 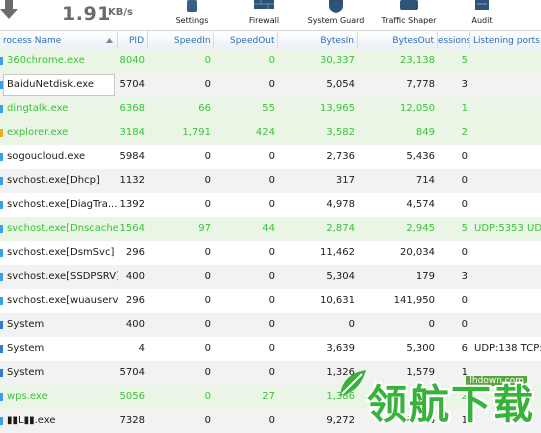 What do you see at coordinates (336, 6) in the screenshot?
I see `system-guard-icon` at bounding box center [336, 6].